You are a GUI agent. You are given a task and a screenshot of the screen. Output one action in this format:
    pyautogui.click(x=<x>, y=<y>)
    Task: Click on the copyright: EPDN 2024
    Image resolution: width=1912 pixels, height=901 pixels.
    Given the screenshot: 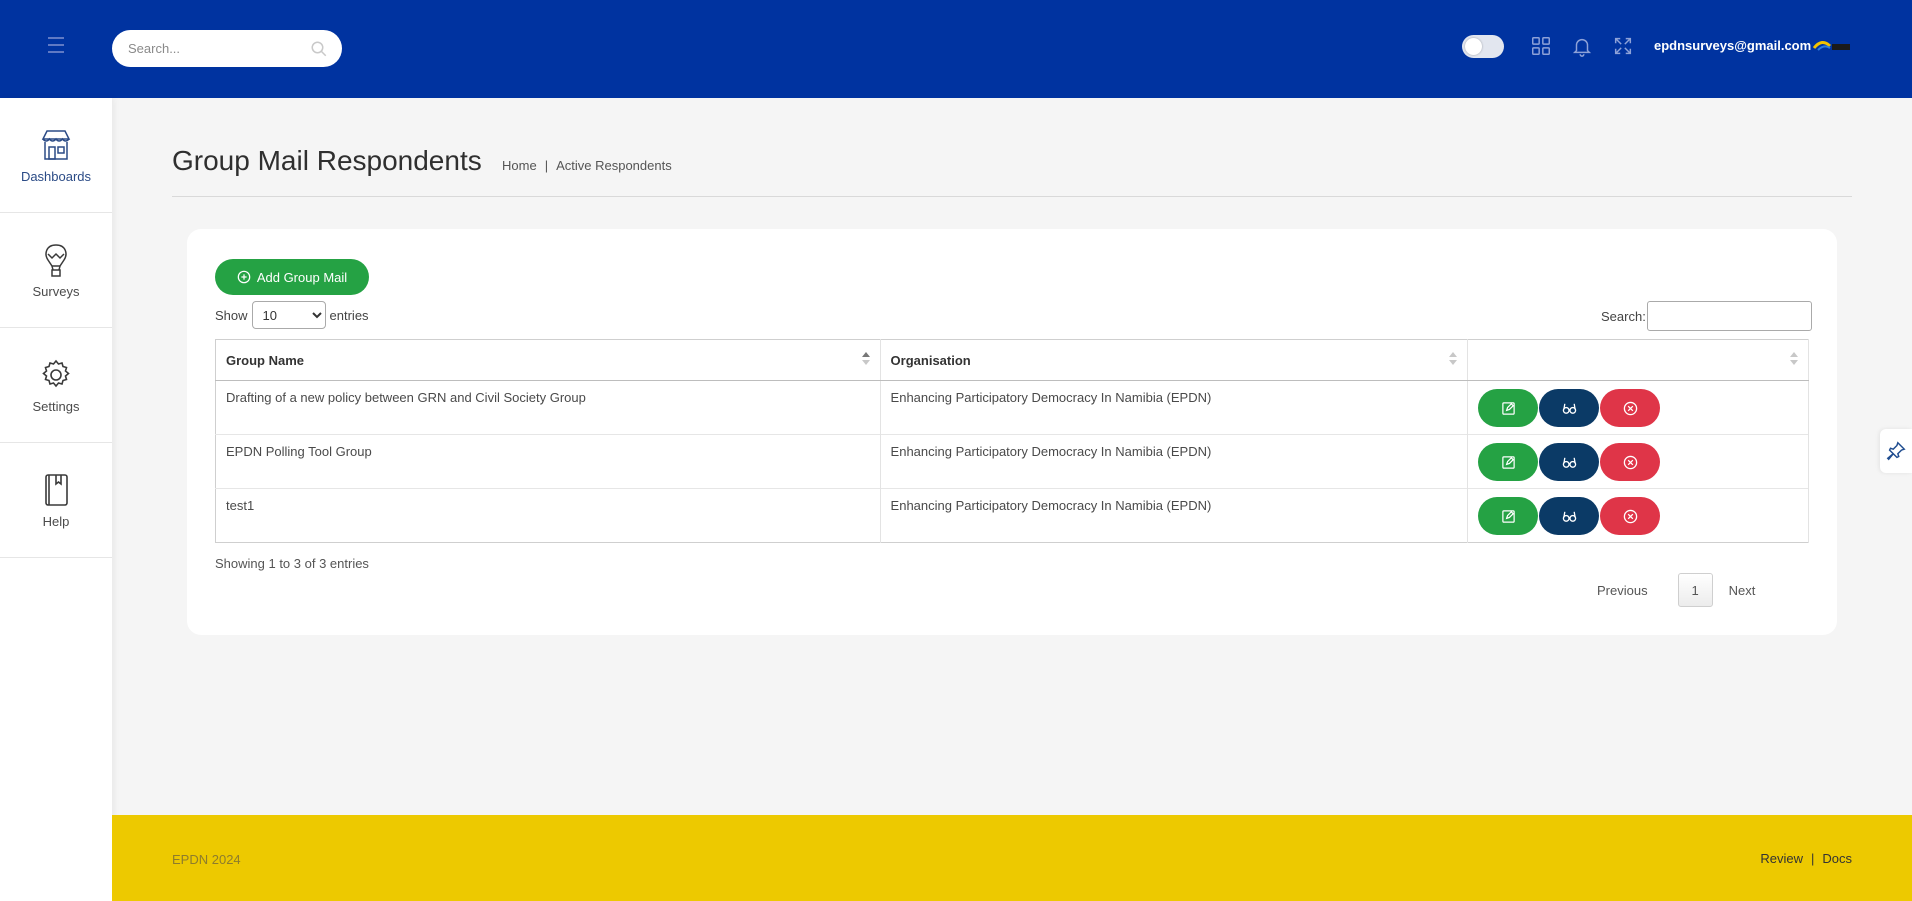 What is the action you would take?
    pyautogui.click(x=206, y=859)
    